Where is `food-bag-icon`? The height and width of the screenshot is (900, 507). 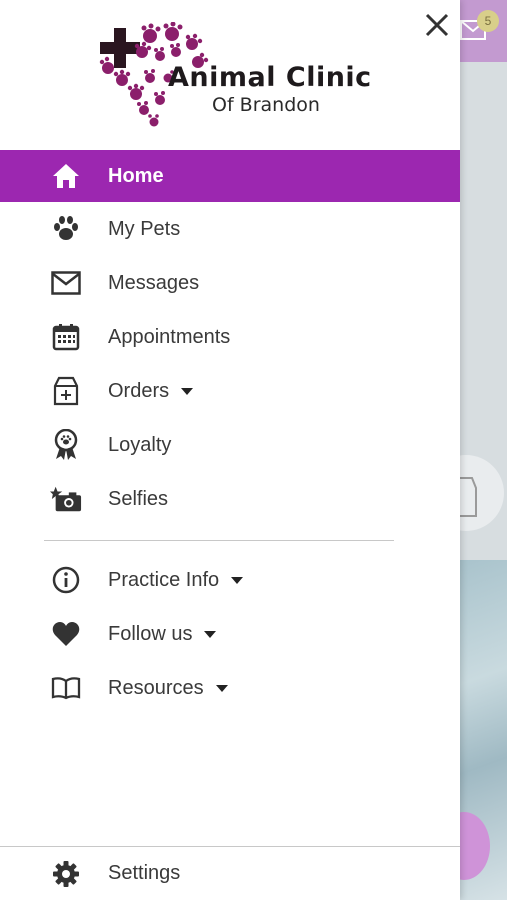 food-bag-icon is located at coordinates (66, 391).